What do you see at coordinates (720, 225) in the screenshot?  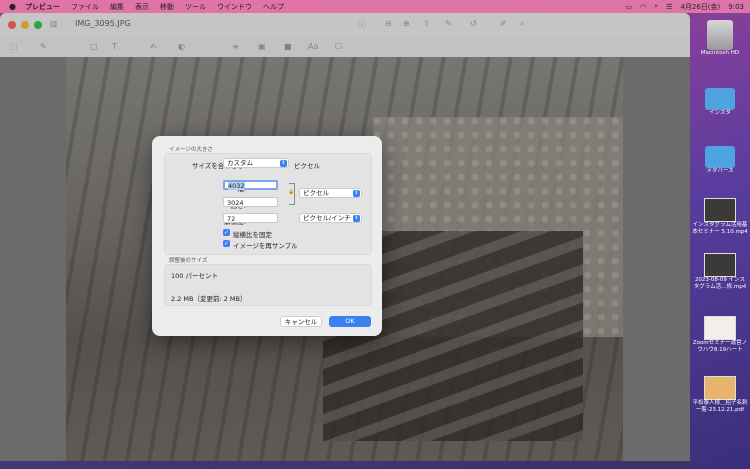 I see `desktop-icon-label: インスタグラム活用基` at bounding box center [720, 225].